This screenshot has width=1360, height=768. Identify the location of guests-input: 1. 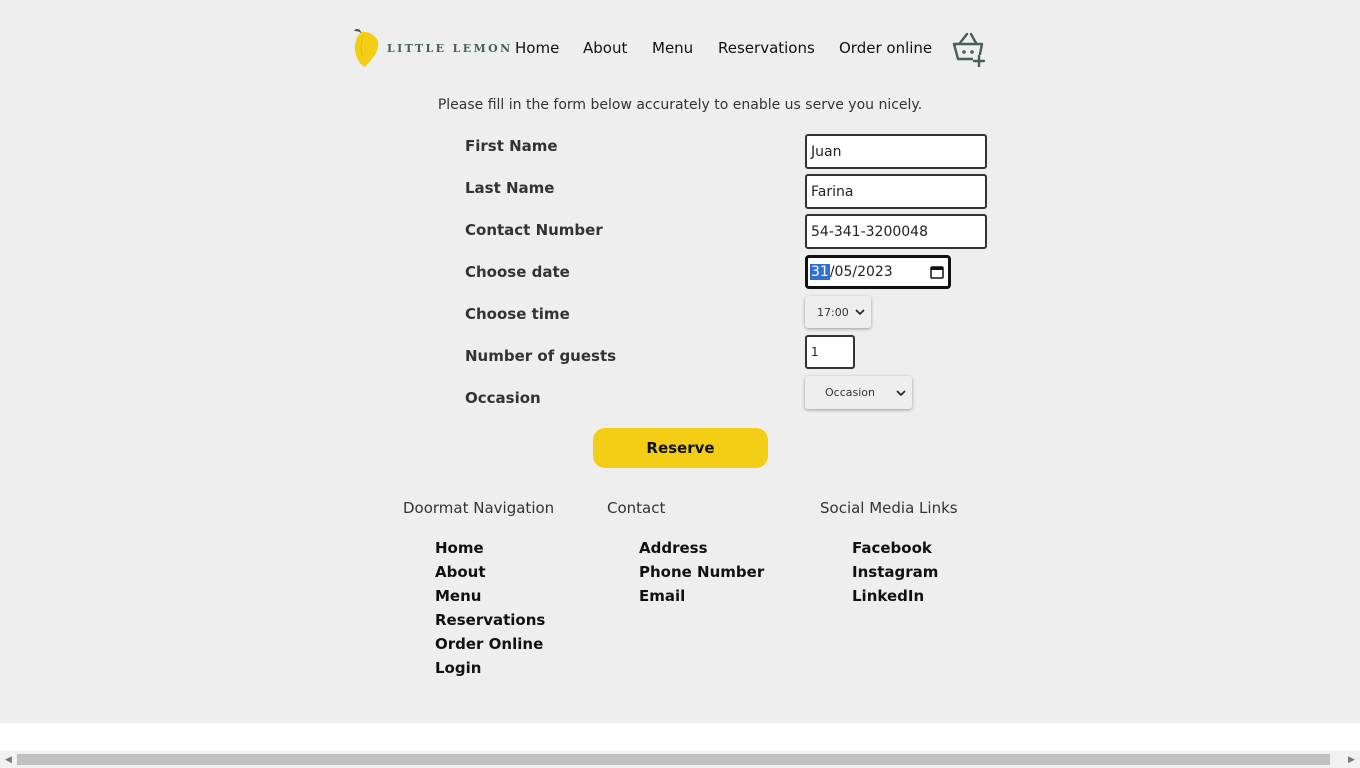
(830, 352).